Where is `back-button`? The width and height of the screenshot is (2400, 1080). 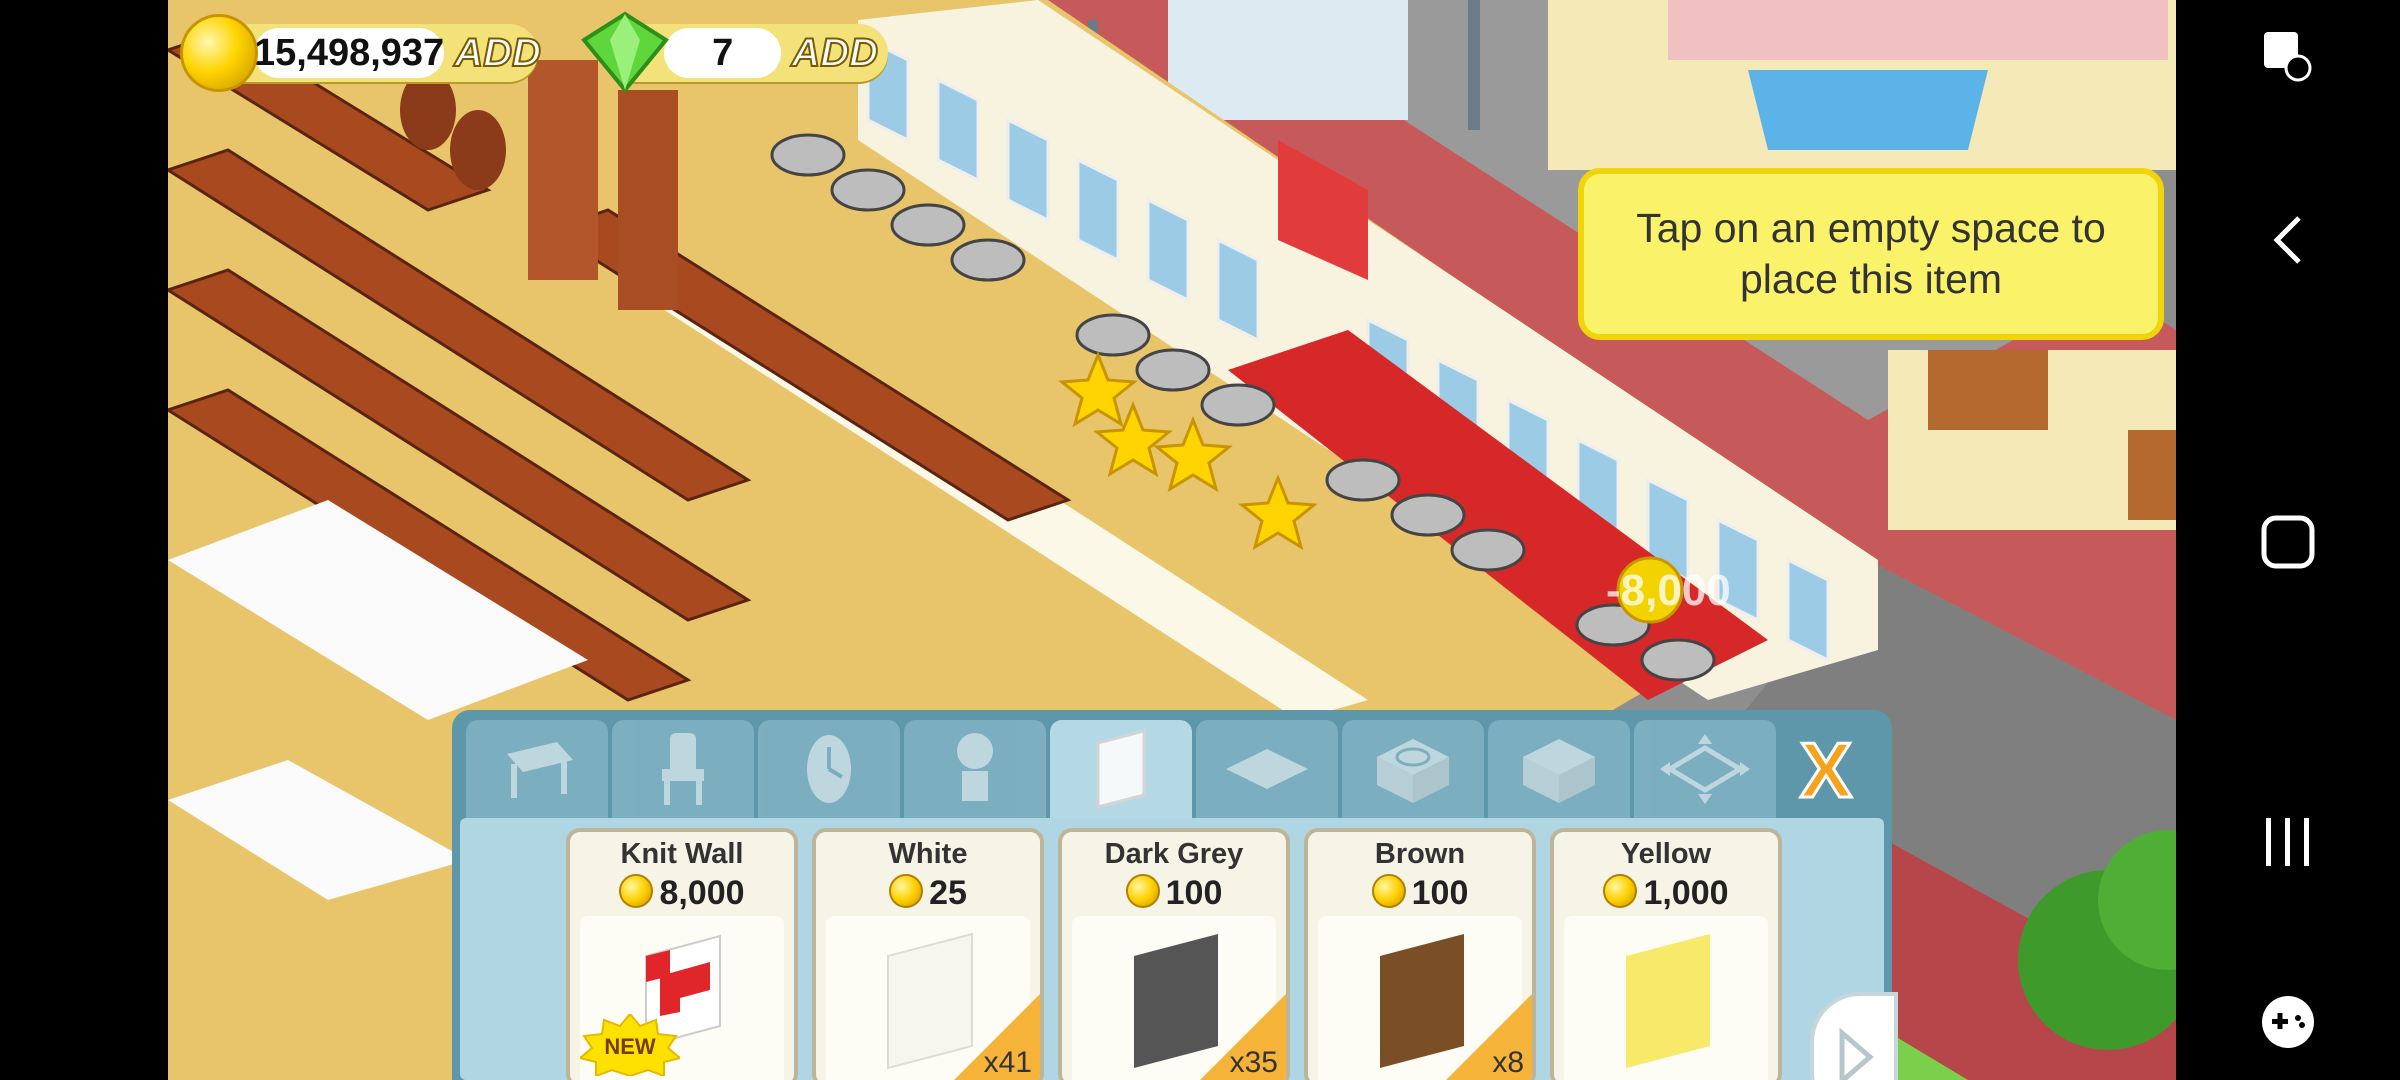
back-button is located at coordinates (2288, 240).